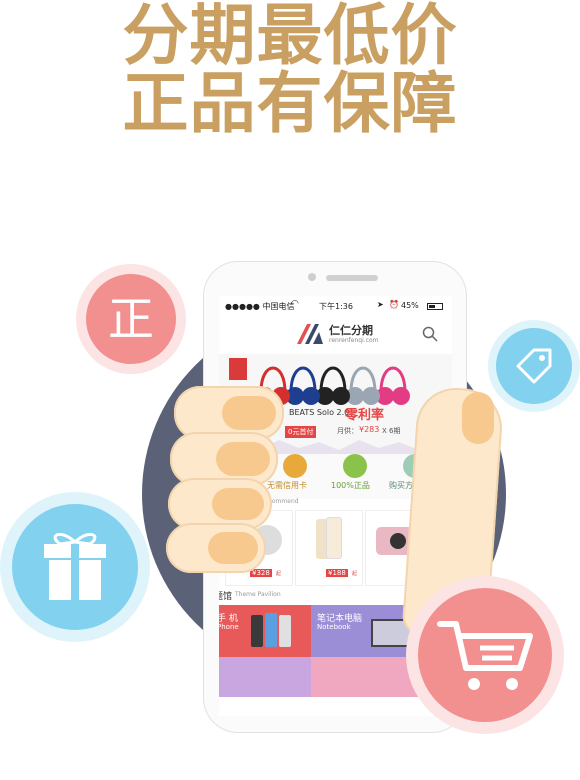 The height and width of the screenshot is (780, 580). I want to click on search-icon, so click(430, 334).